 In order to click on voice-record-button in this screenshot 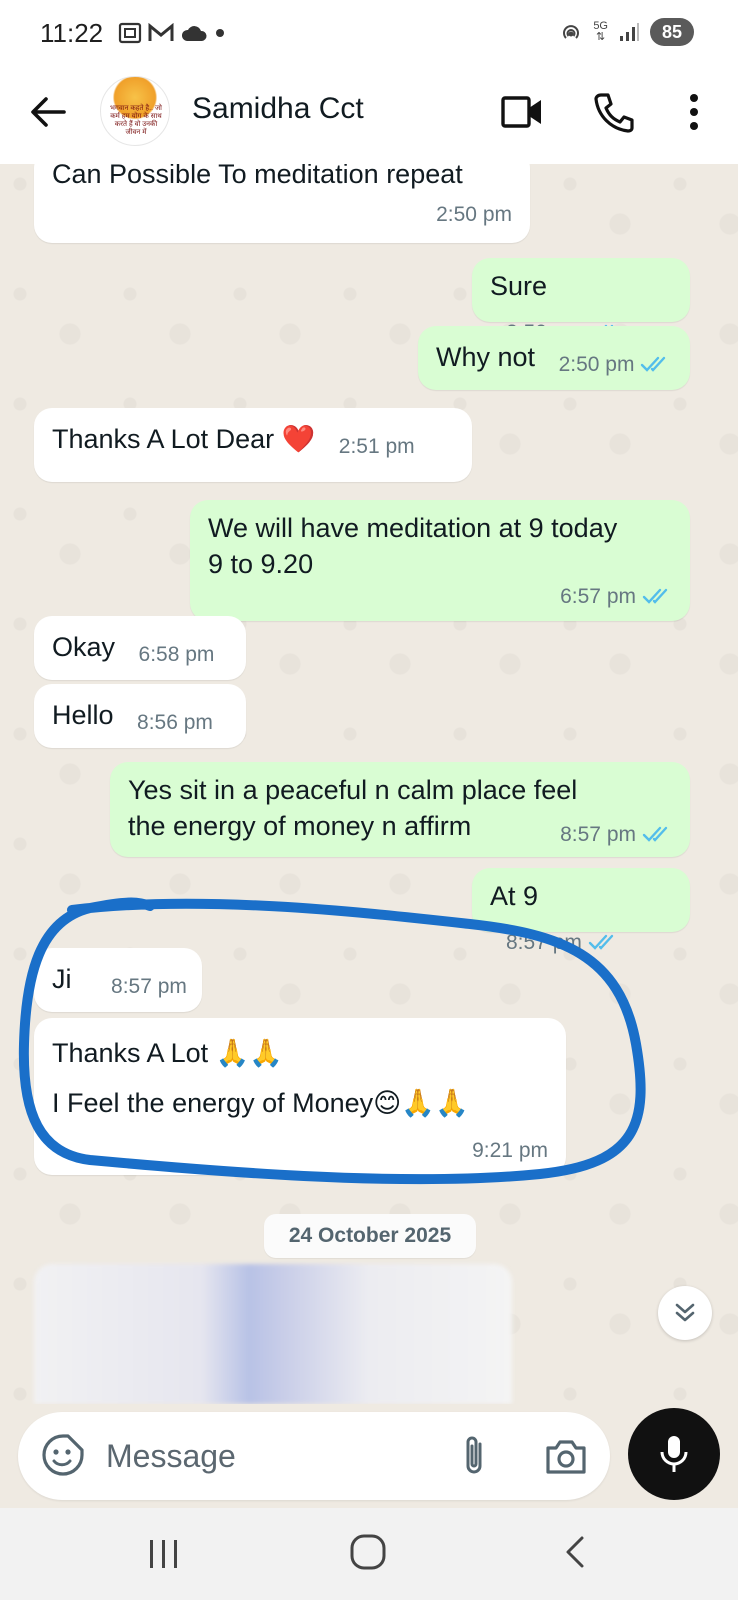, I will do `click(674, 1454)`.